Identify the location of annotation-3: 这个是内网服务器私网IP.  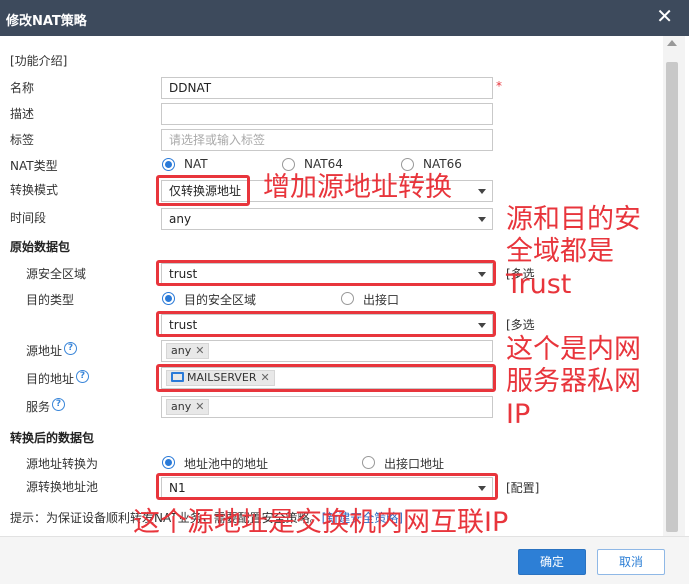
(573, 382).